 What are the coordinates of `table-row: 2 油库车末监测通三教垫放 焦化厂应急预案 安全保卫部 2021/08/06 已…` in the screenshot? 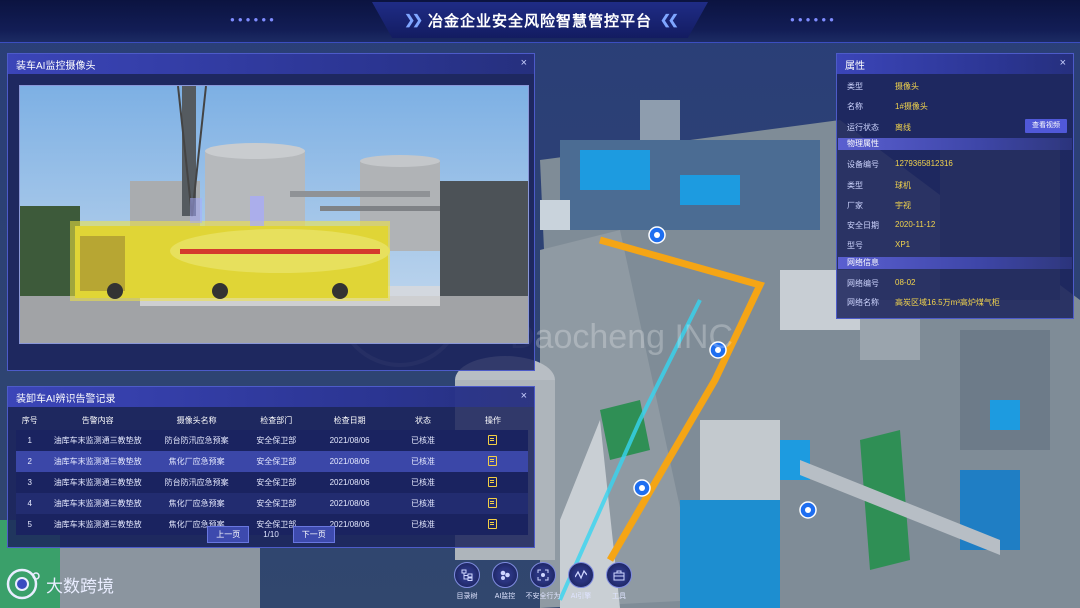 It's located at (272, 461).